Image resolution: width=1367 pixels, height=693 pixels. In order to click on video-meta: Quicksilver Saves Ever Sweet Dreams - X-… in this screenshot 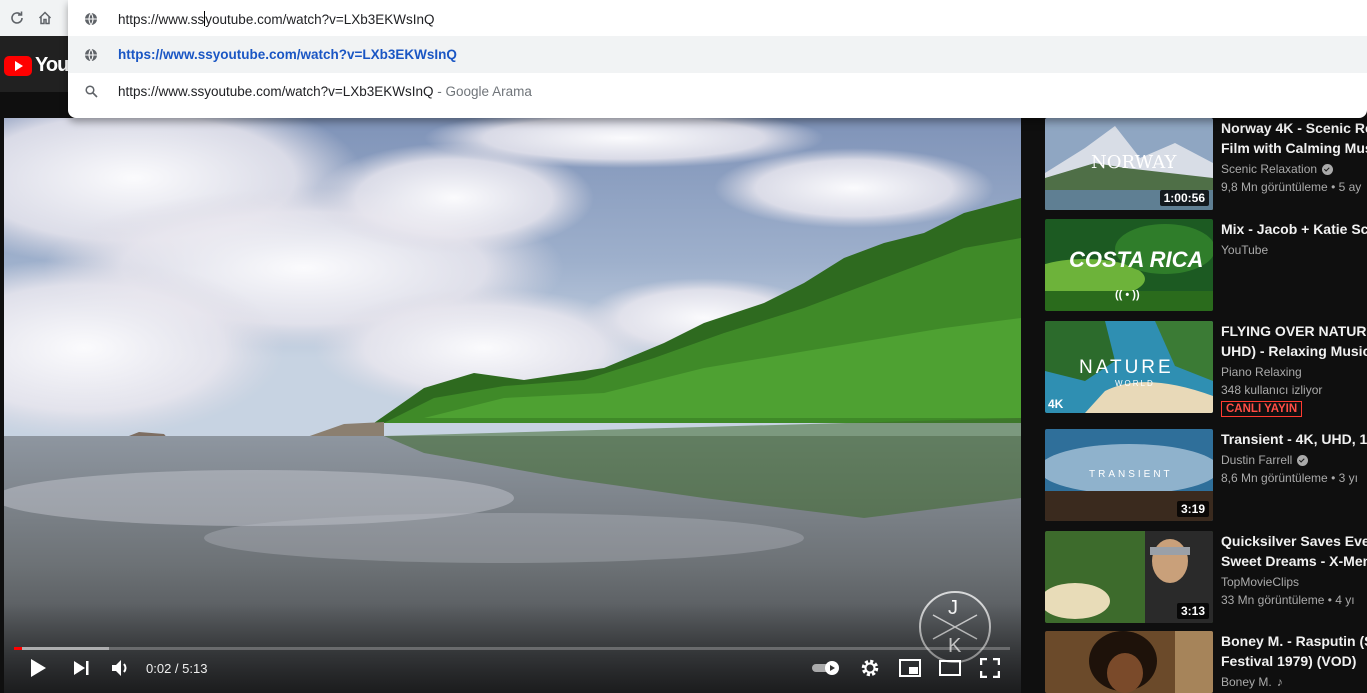, I will do `click(1294, 570)`.